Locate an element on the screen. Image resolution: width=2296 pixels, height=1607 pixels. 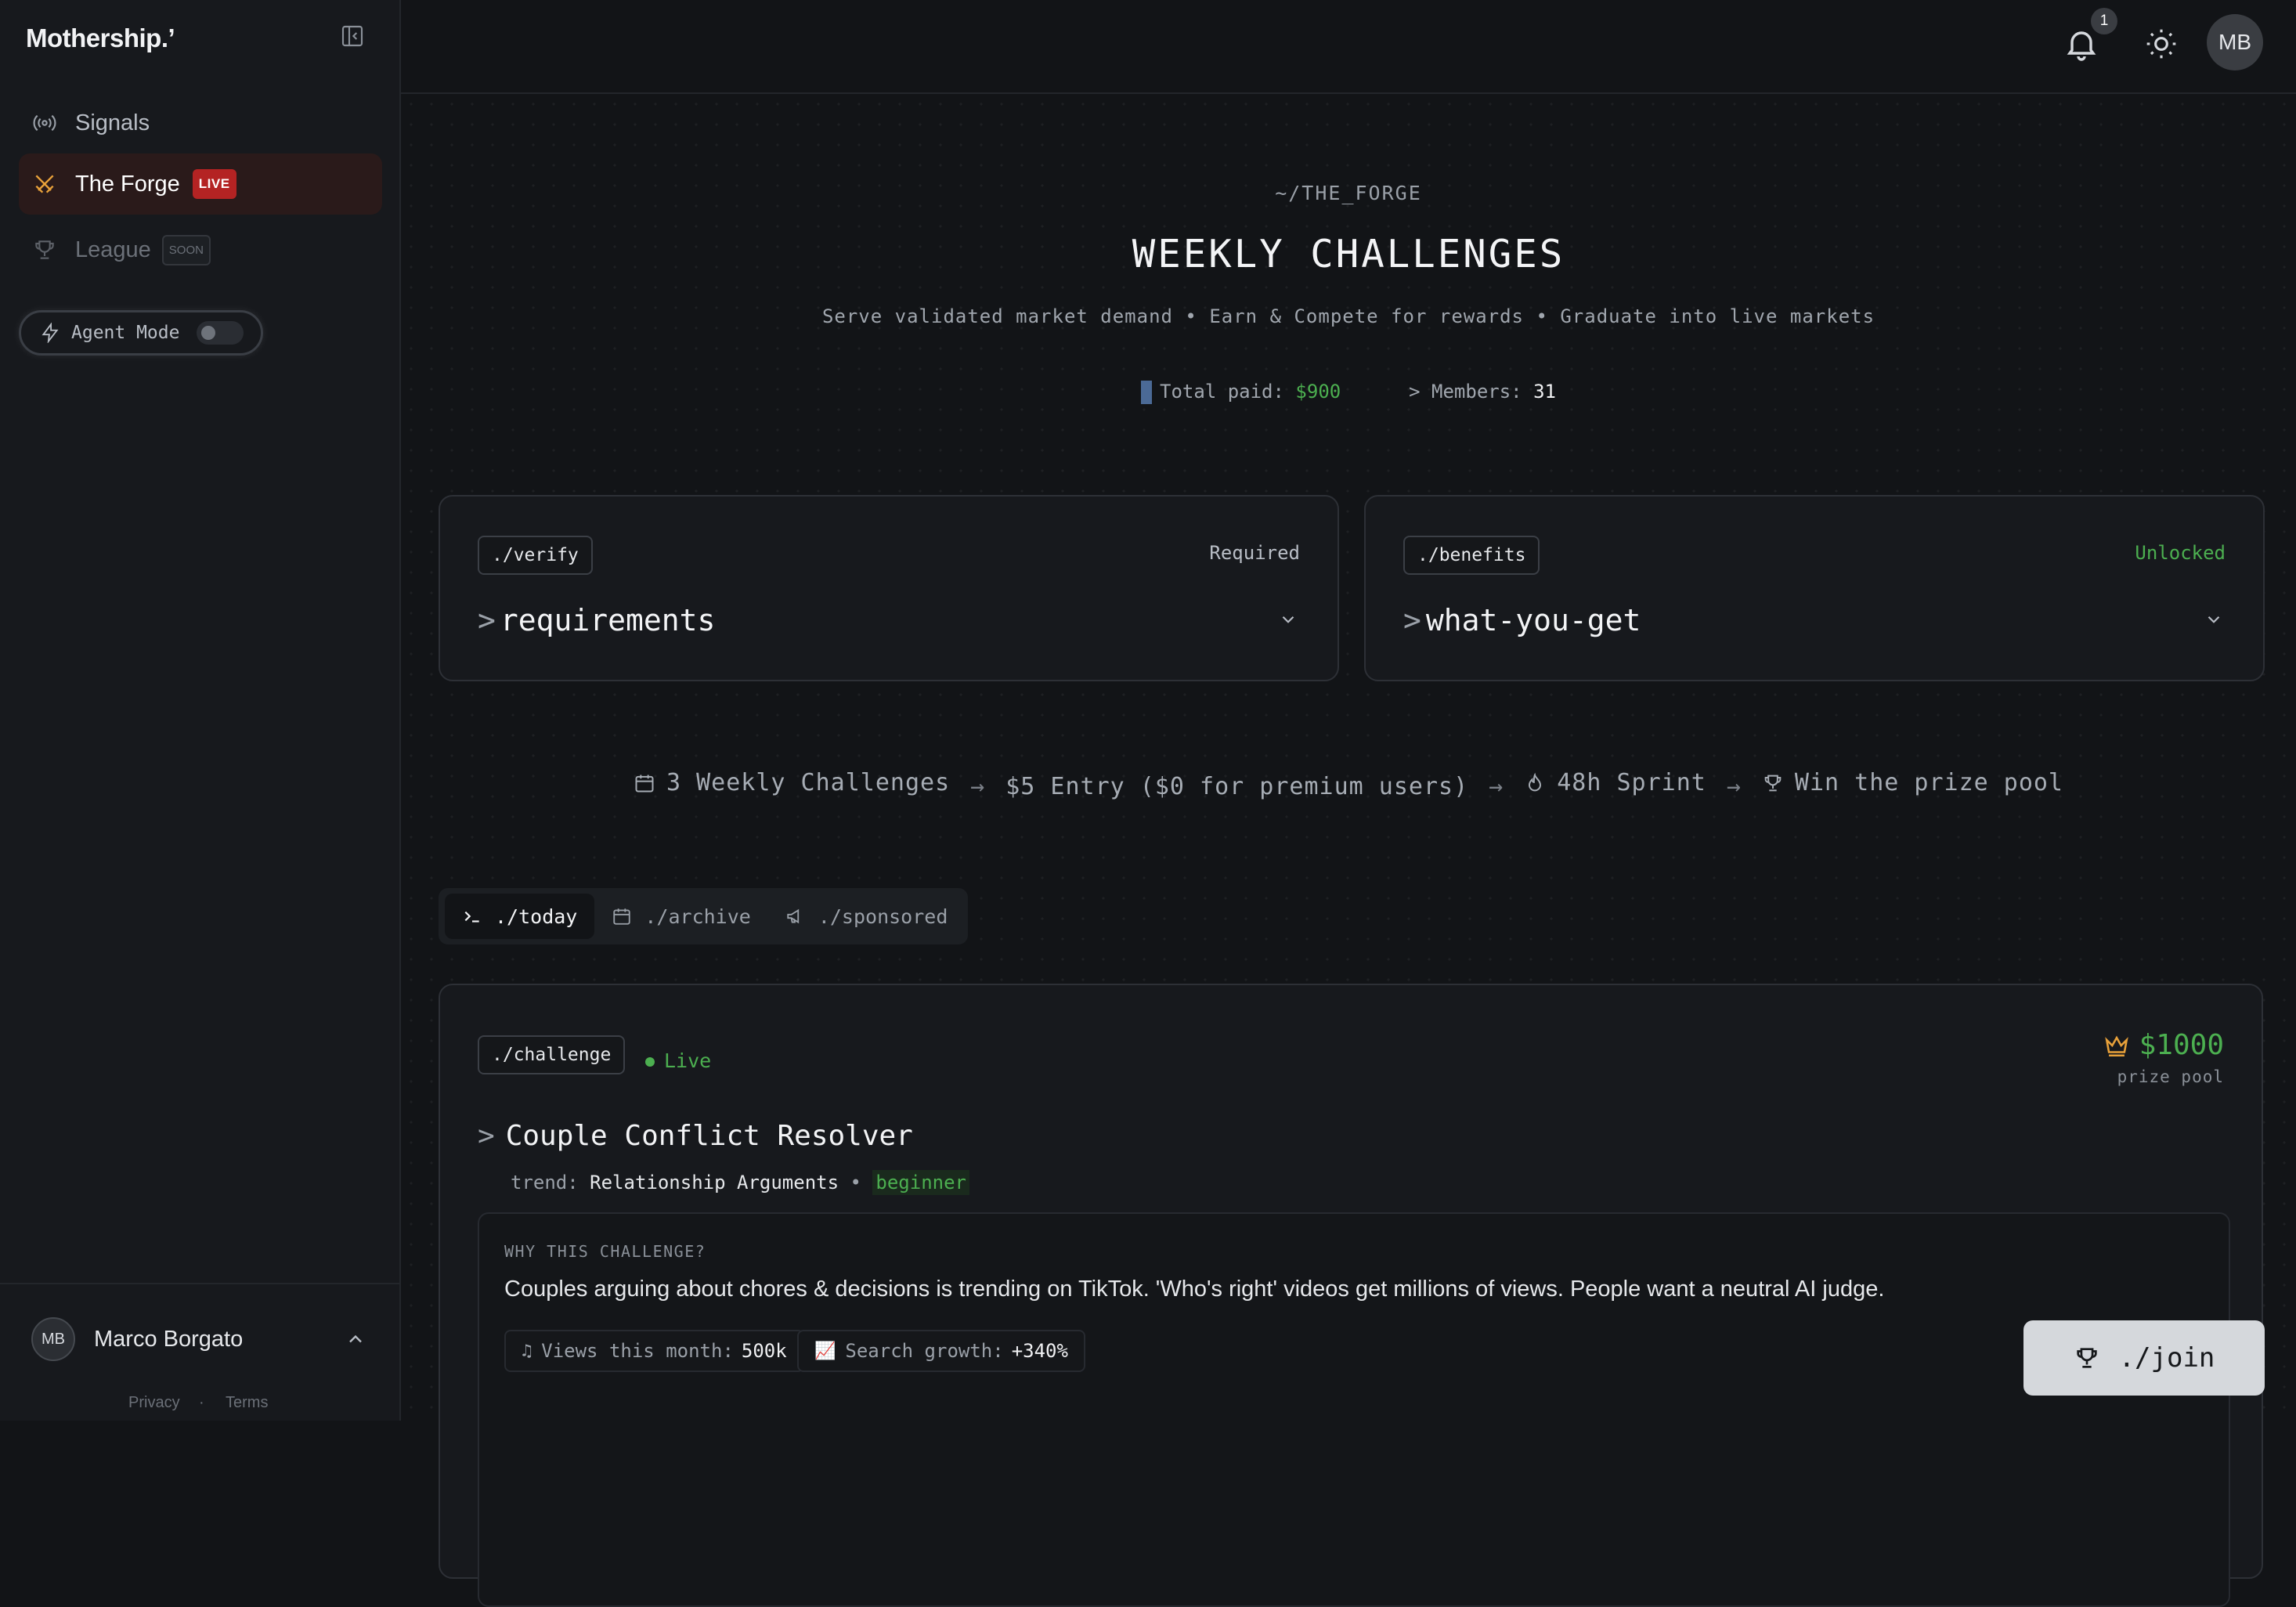
user-avatar: MB is located at coordinates (53, 1339).